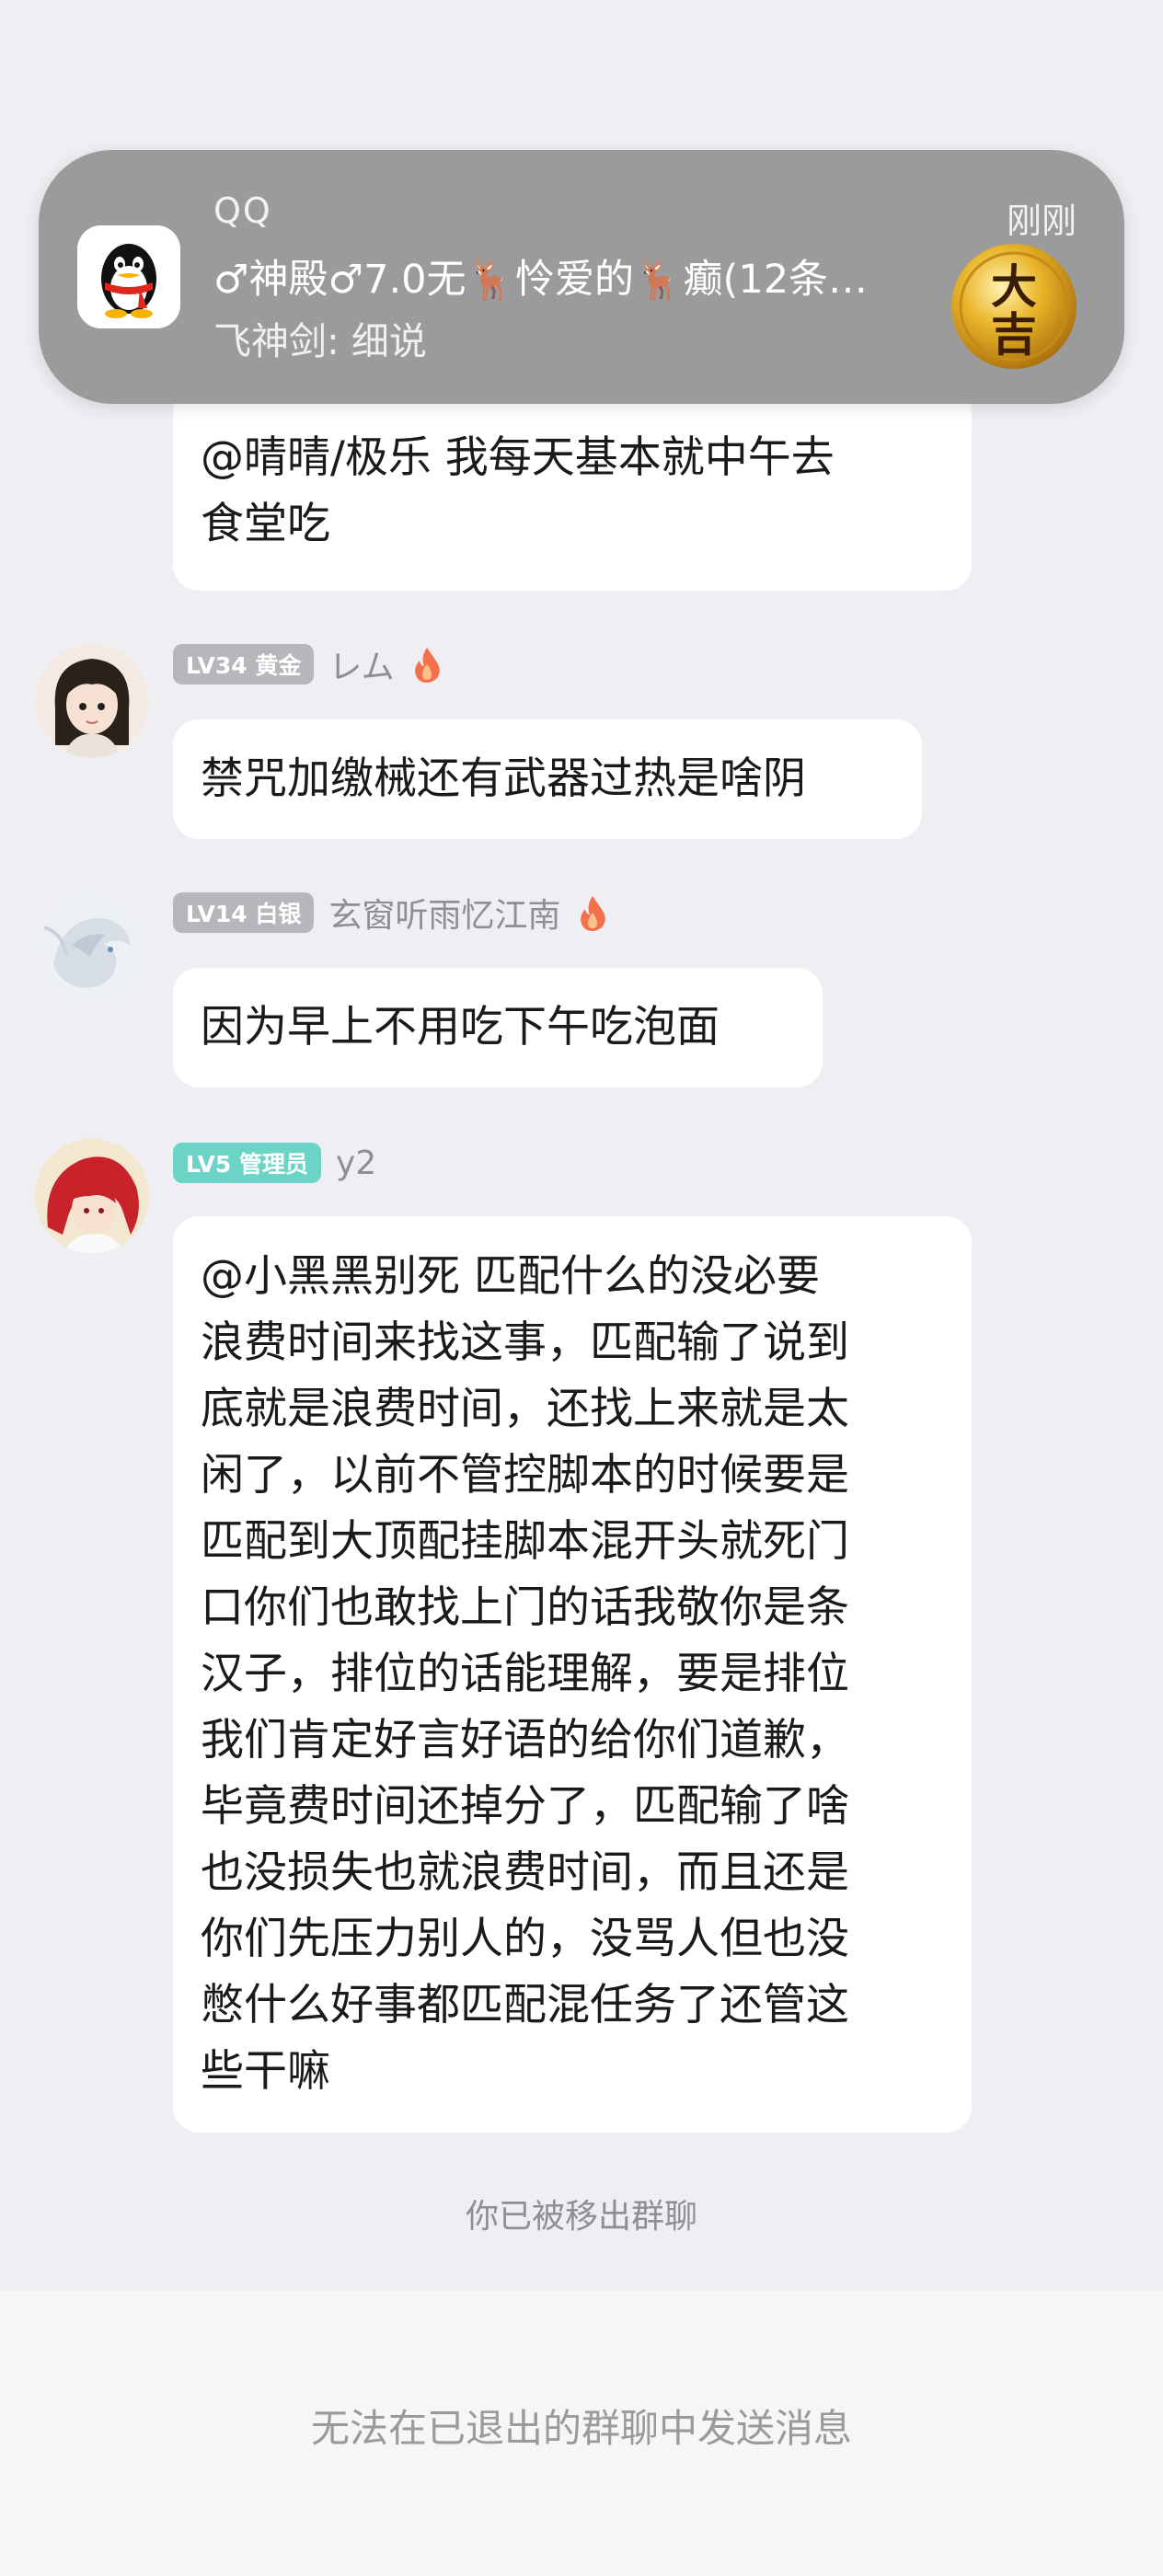  Describe the element at coordinates (266, 524) in the screenshot. I see `message-line: 食堂吃` at that location.